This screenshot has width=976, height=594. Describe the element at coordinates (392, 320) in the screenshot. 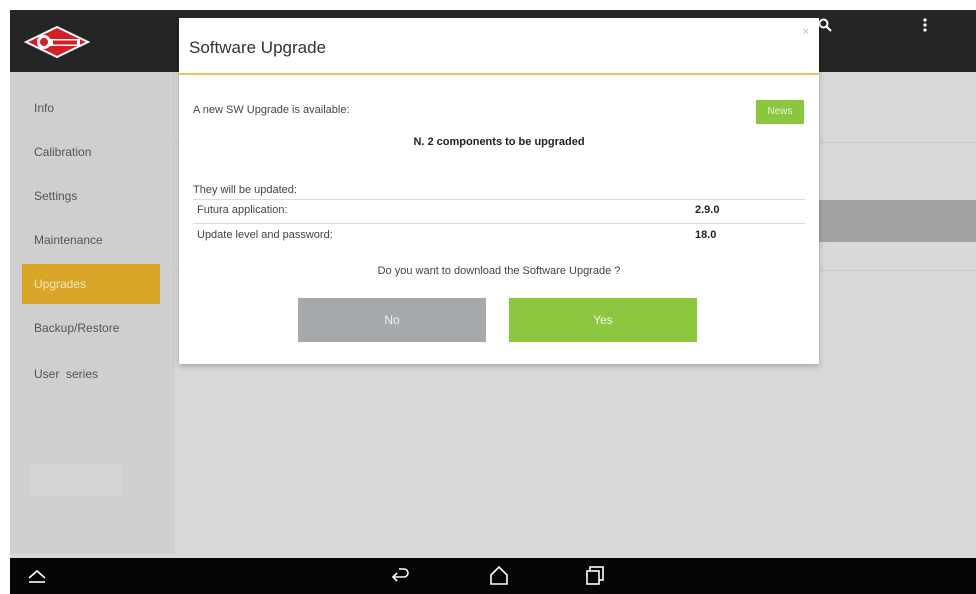

I see `no-button: No` at that location.